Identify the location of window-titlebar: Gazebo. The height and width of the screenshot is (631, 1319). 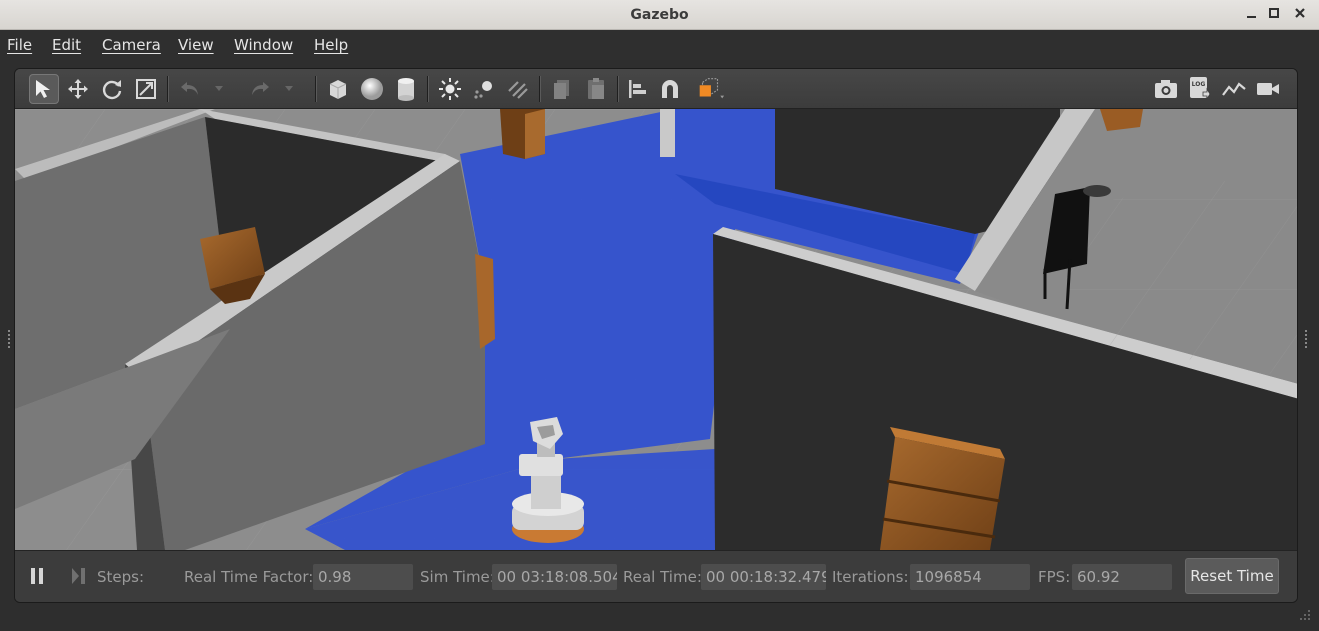
(659, 15).